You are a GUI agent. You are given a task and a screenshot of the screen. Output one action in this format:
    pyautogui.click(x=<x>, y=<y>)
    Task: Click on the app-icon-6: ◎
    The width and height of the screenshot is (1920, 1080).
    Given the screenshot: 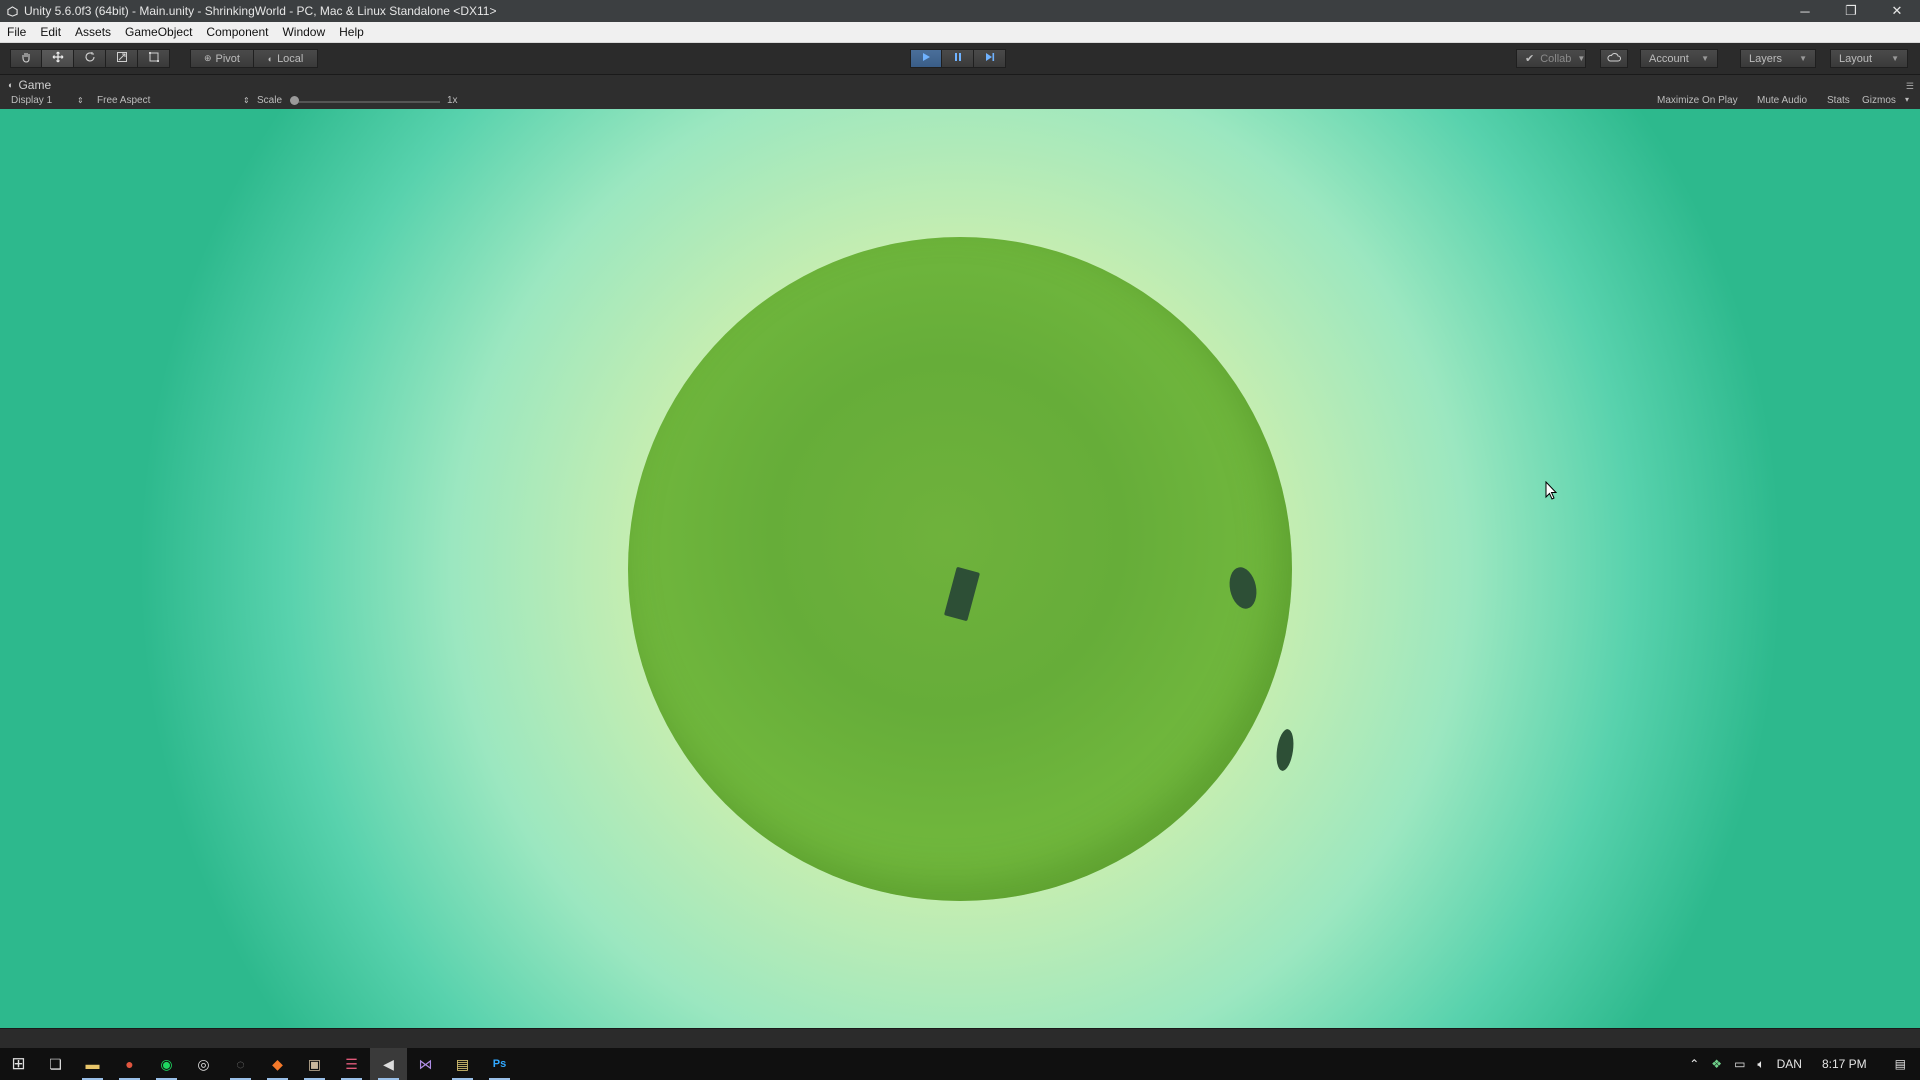 What is the action you would take?
    pyautogui.click(x=203, y=1064)
    